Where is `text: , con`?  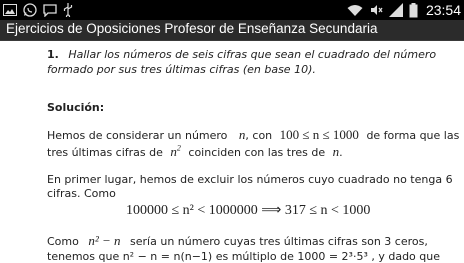
text: , con is located at coordinates (259, 135).